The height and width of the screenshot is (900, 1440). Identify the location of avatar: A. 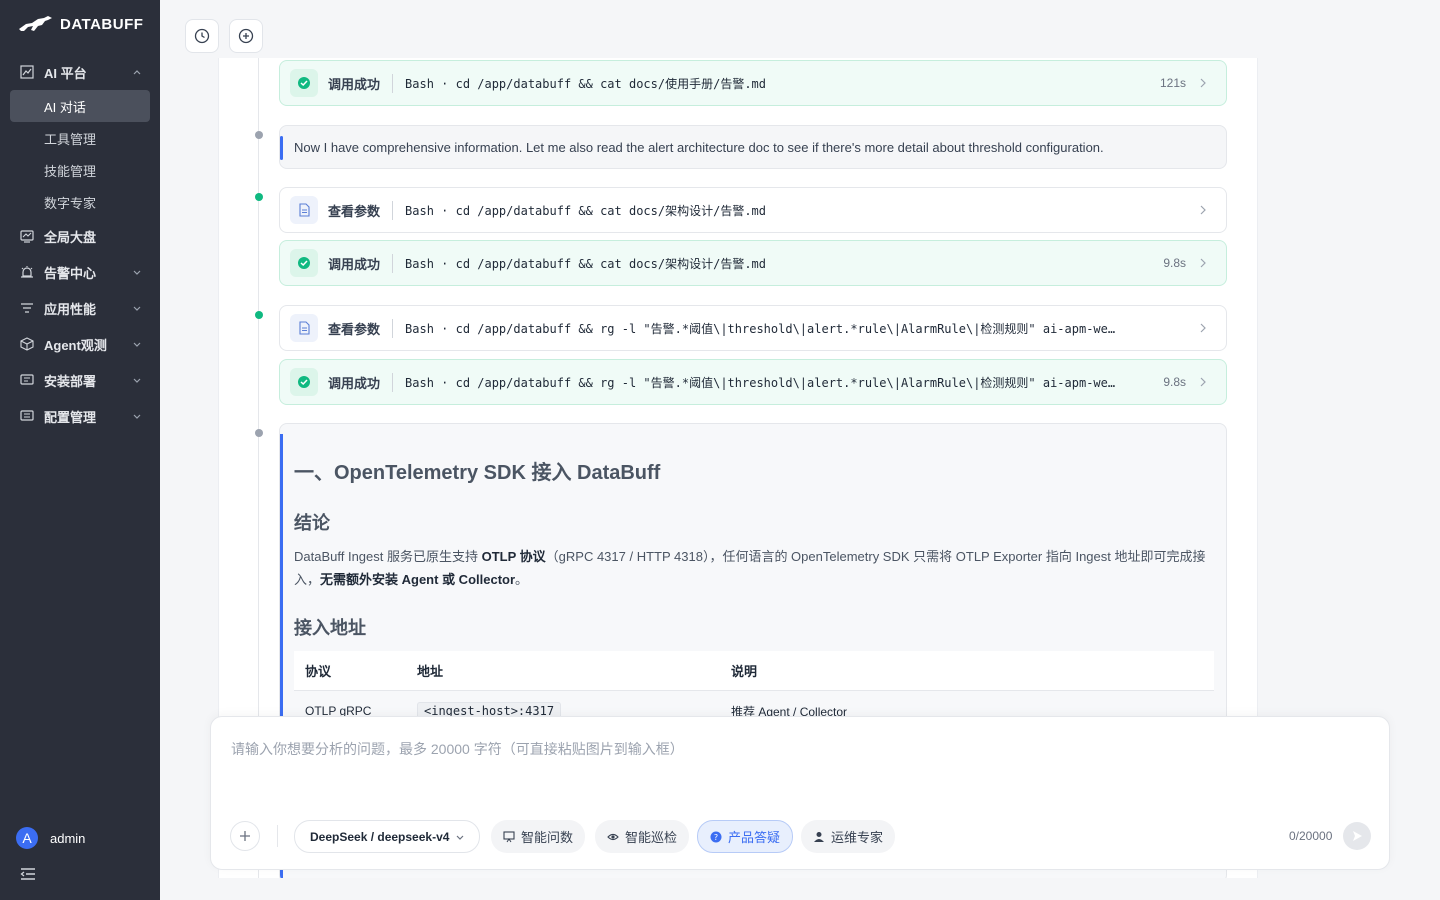
(27, 838).